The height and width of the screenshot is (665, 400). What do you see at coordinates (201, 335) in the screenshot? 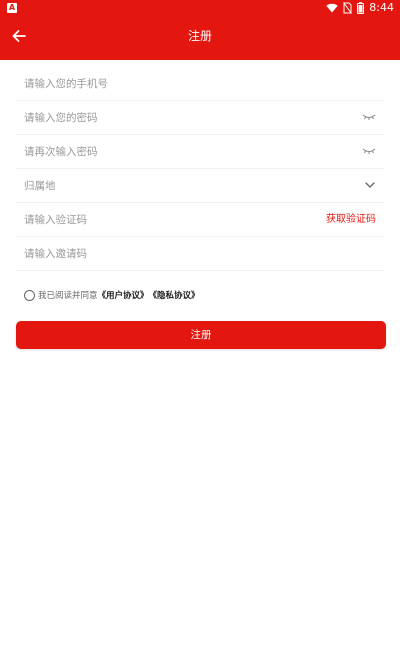
I see `register-button: 注册` at bounding box center [201, 335].